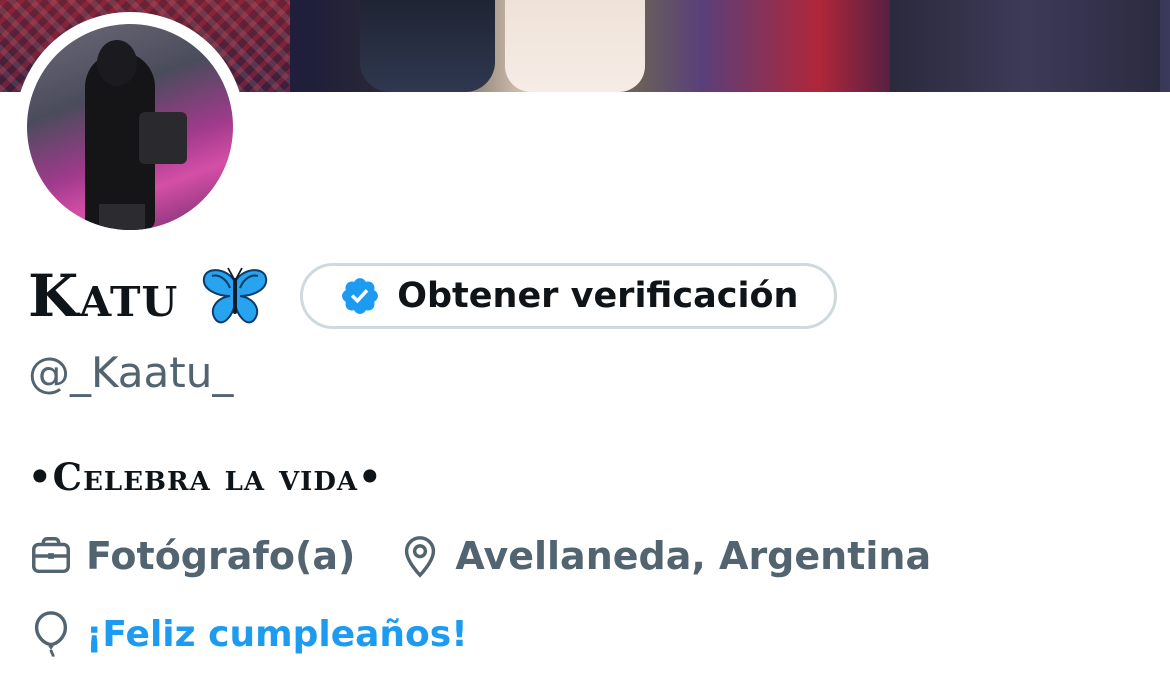 The image size is (1170, 676). What do you see at coordinates (51, 555) in the screenshot?
I see `briefcase-icon` at bounding box center [51, 555].